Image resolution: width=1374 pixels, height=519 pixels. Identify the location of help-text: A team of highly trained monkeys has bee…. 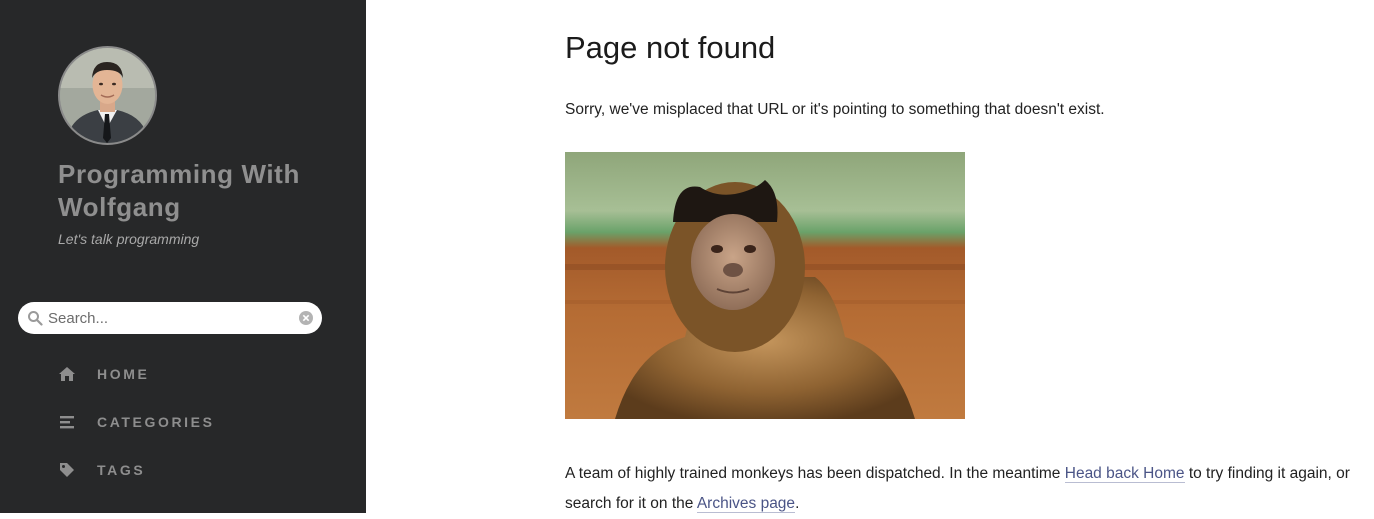
(965, 489).